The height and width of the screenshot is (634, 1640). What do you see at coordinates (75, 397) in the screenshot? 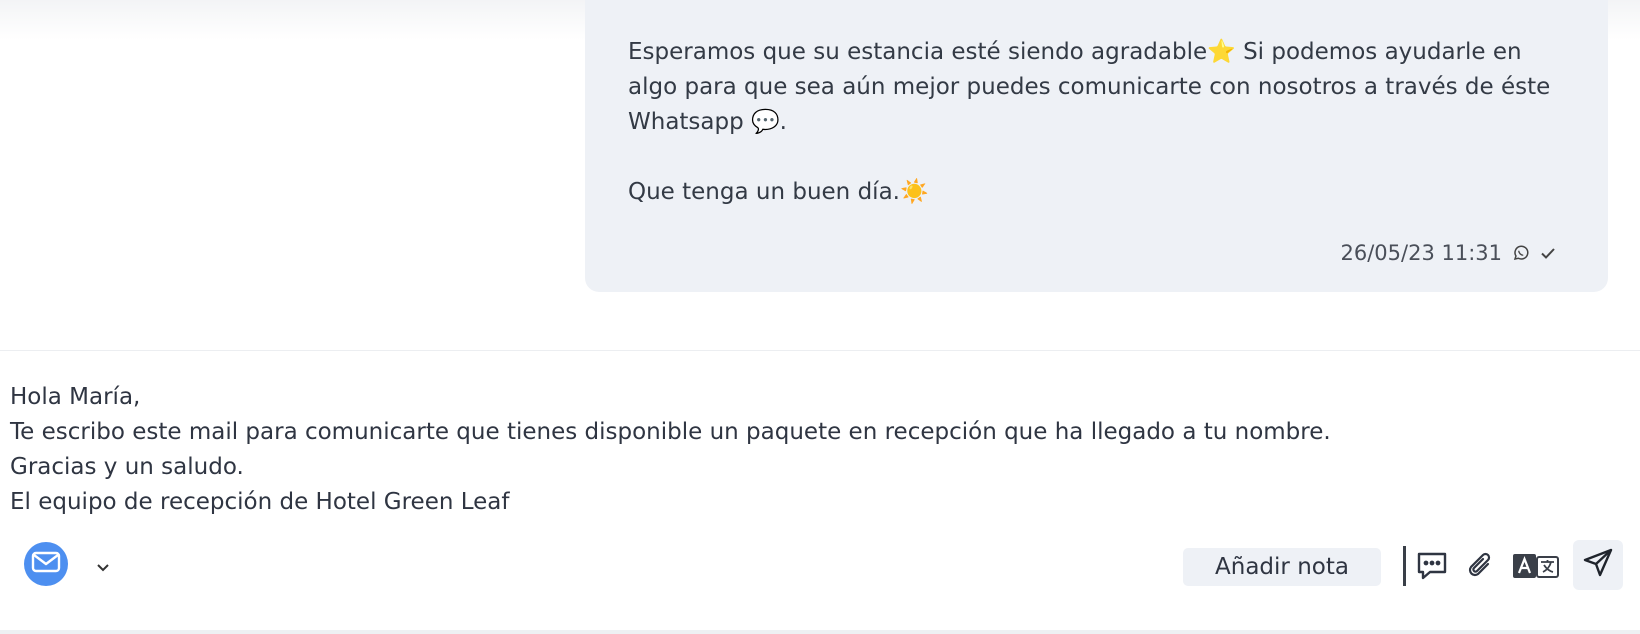
I see `draft-line: Hola María,` at bounding box center [75, 397].